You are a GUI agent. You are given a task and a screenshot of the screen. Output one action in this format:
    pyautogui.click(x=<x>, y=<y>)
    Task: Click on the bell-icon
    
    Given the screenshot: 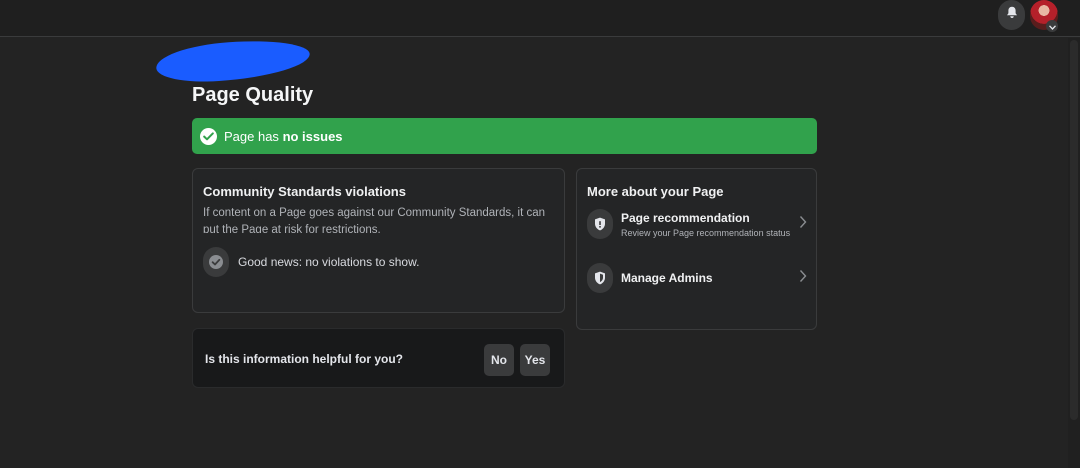 What is the action you would take?
    pyautogui.click(x=1012, y=15)
    